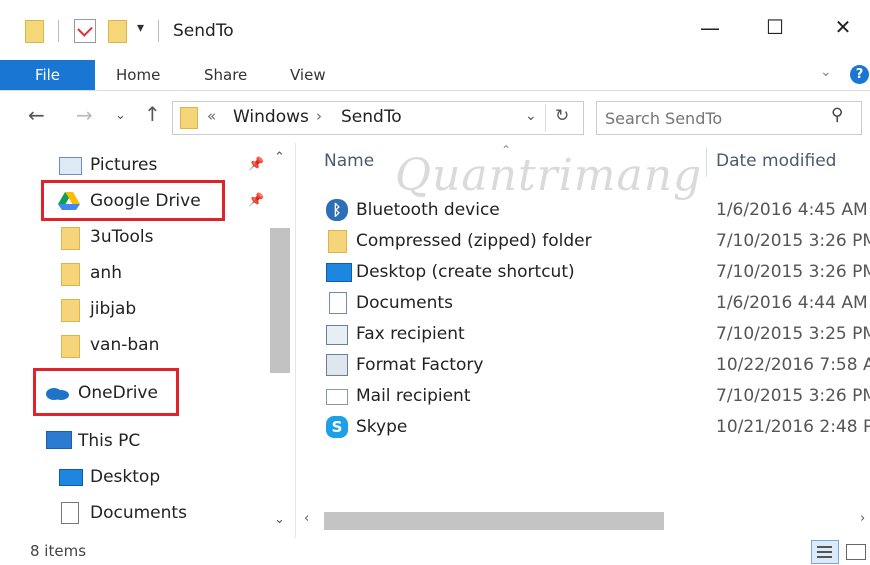 This screenshot has width=870, height=565. Describe the element at coordinates (203, 31) in the screenshot. I see `window-title: SendTo` at that location.